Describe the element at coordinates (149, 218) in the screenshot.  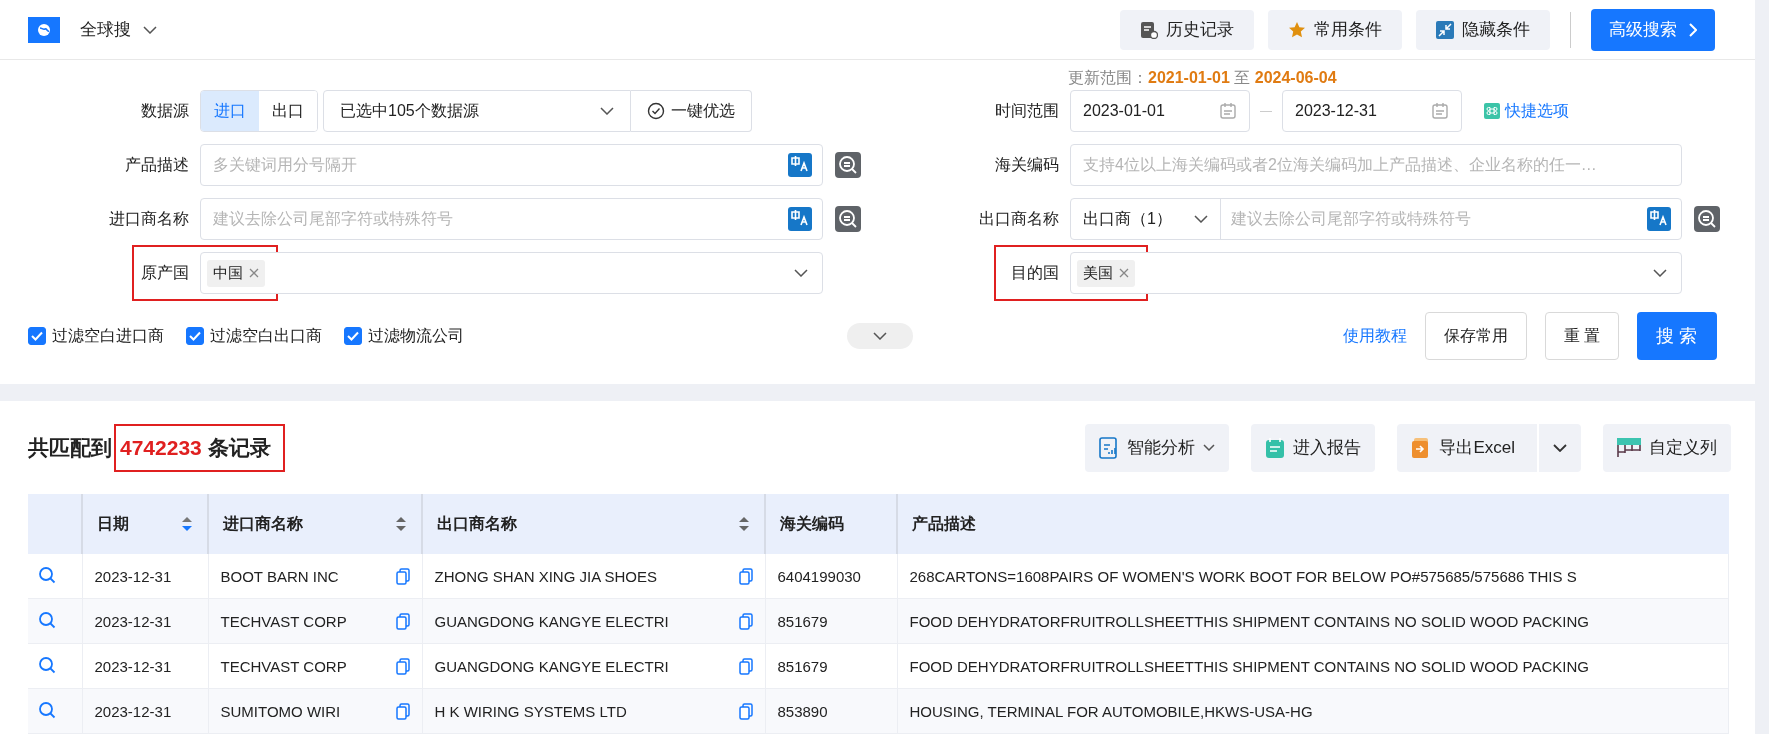
I see `field-label: 进口商名称` at that location.